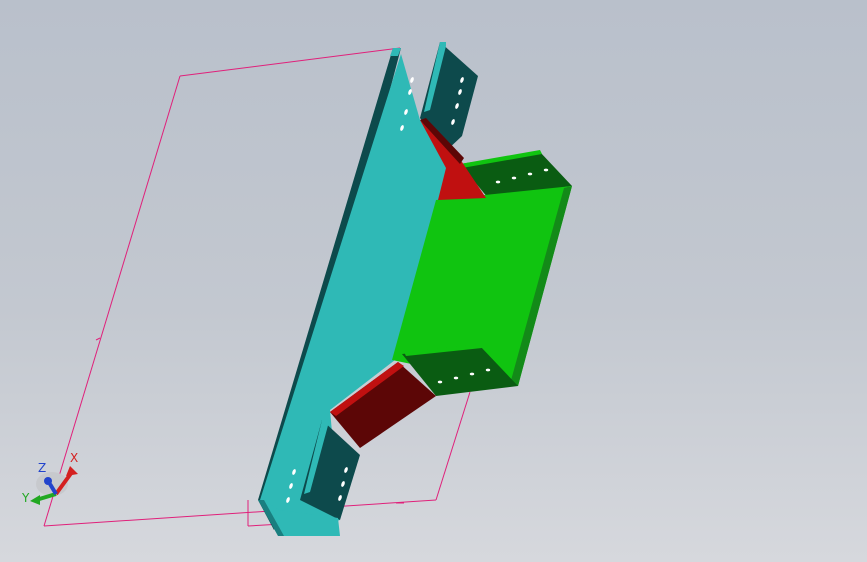 The width and height of the screenshot is (867, 562). What do you see at coordinates (42, 468) in the screenshot?
I see `triad-z-label: Z` at bounding box center [42, 468].